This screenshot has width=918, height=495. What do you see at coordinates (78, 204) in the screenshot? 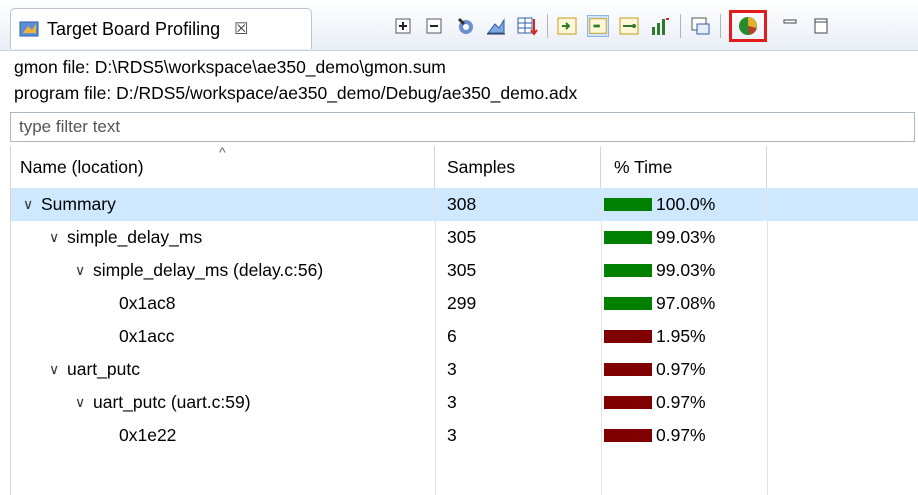
I see `row-name: Summary` at bounding box center [78, 204].